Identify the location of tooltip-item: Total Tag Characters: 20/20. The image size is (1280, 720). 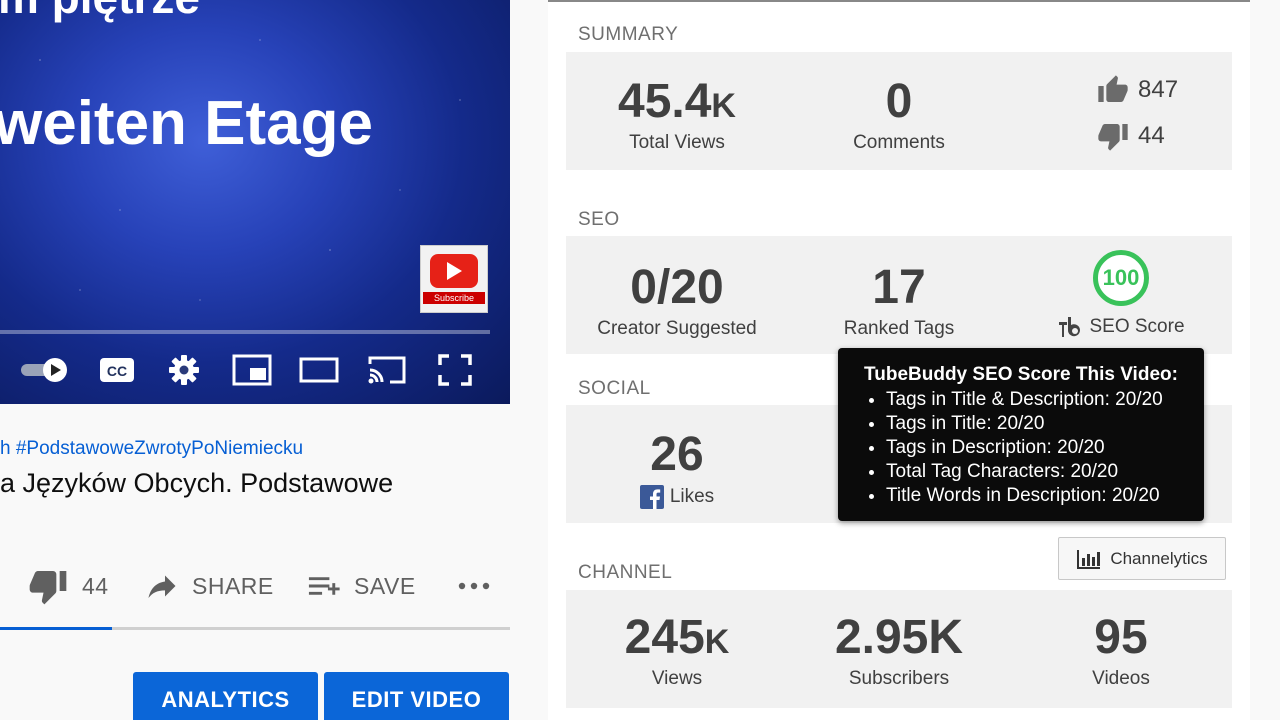
(1037, 472).